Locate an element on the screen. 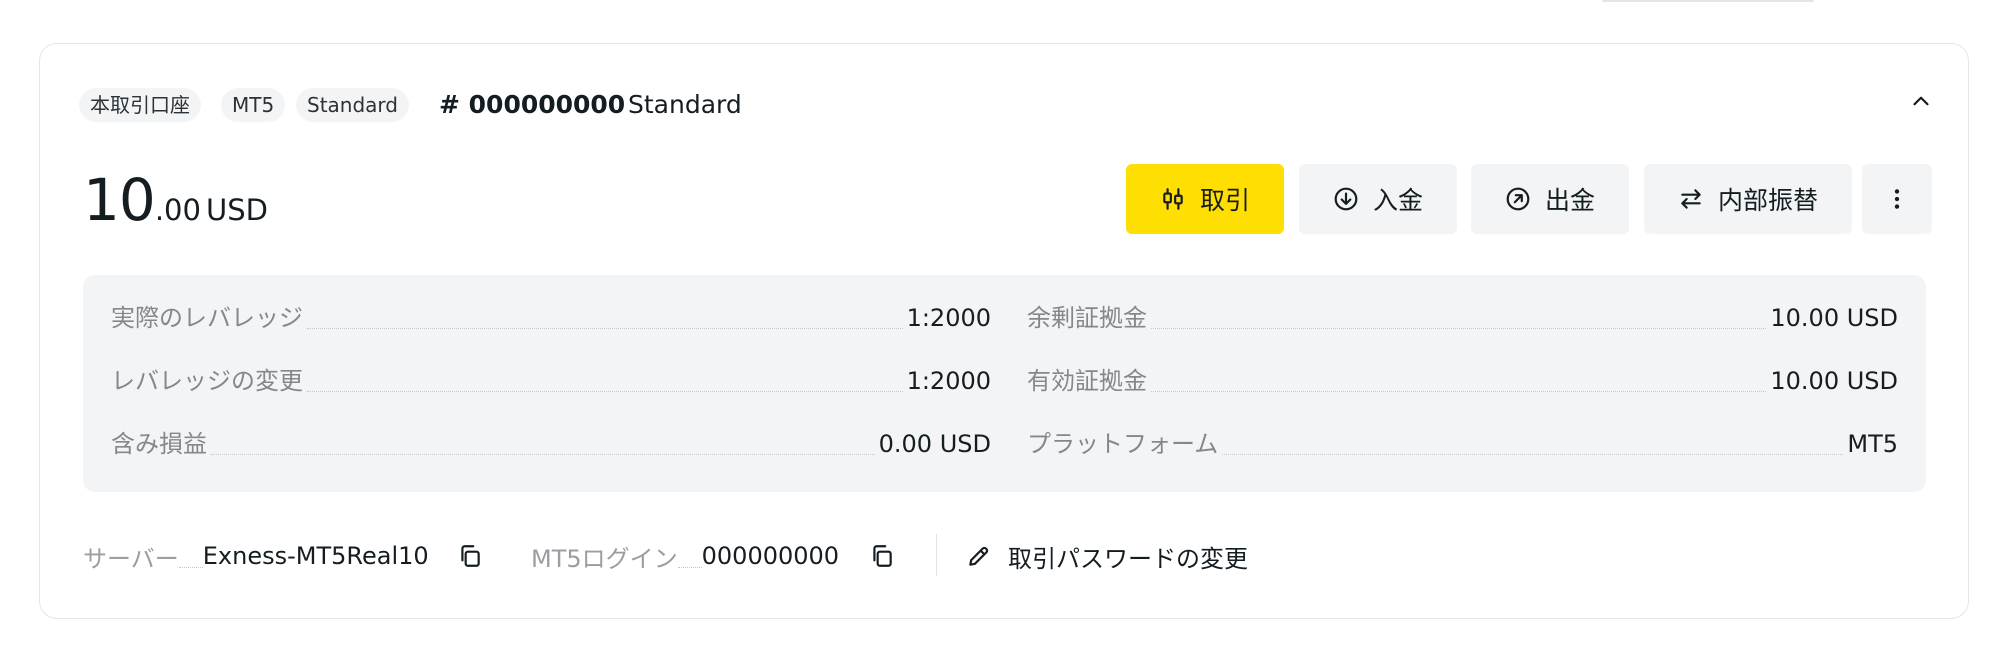 The height and width of the screenshot is (655, 2010). chevron-up-icon is located at coordinates (1921, 101).